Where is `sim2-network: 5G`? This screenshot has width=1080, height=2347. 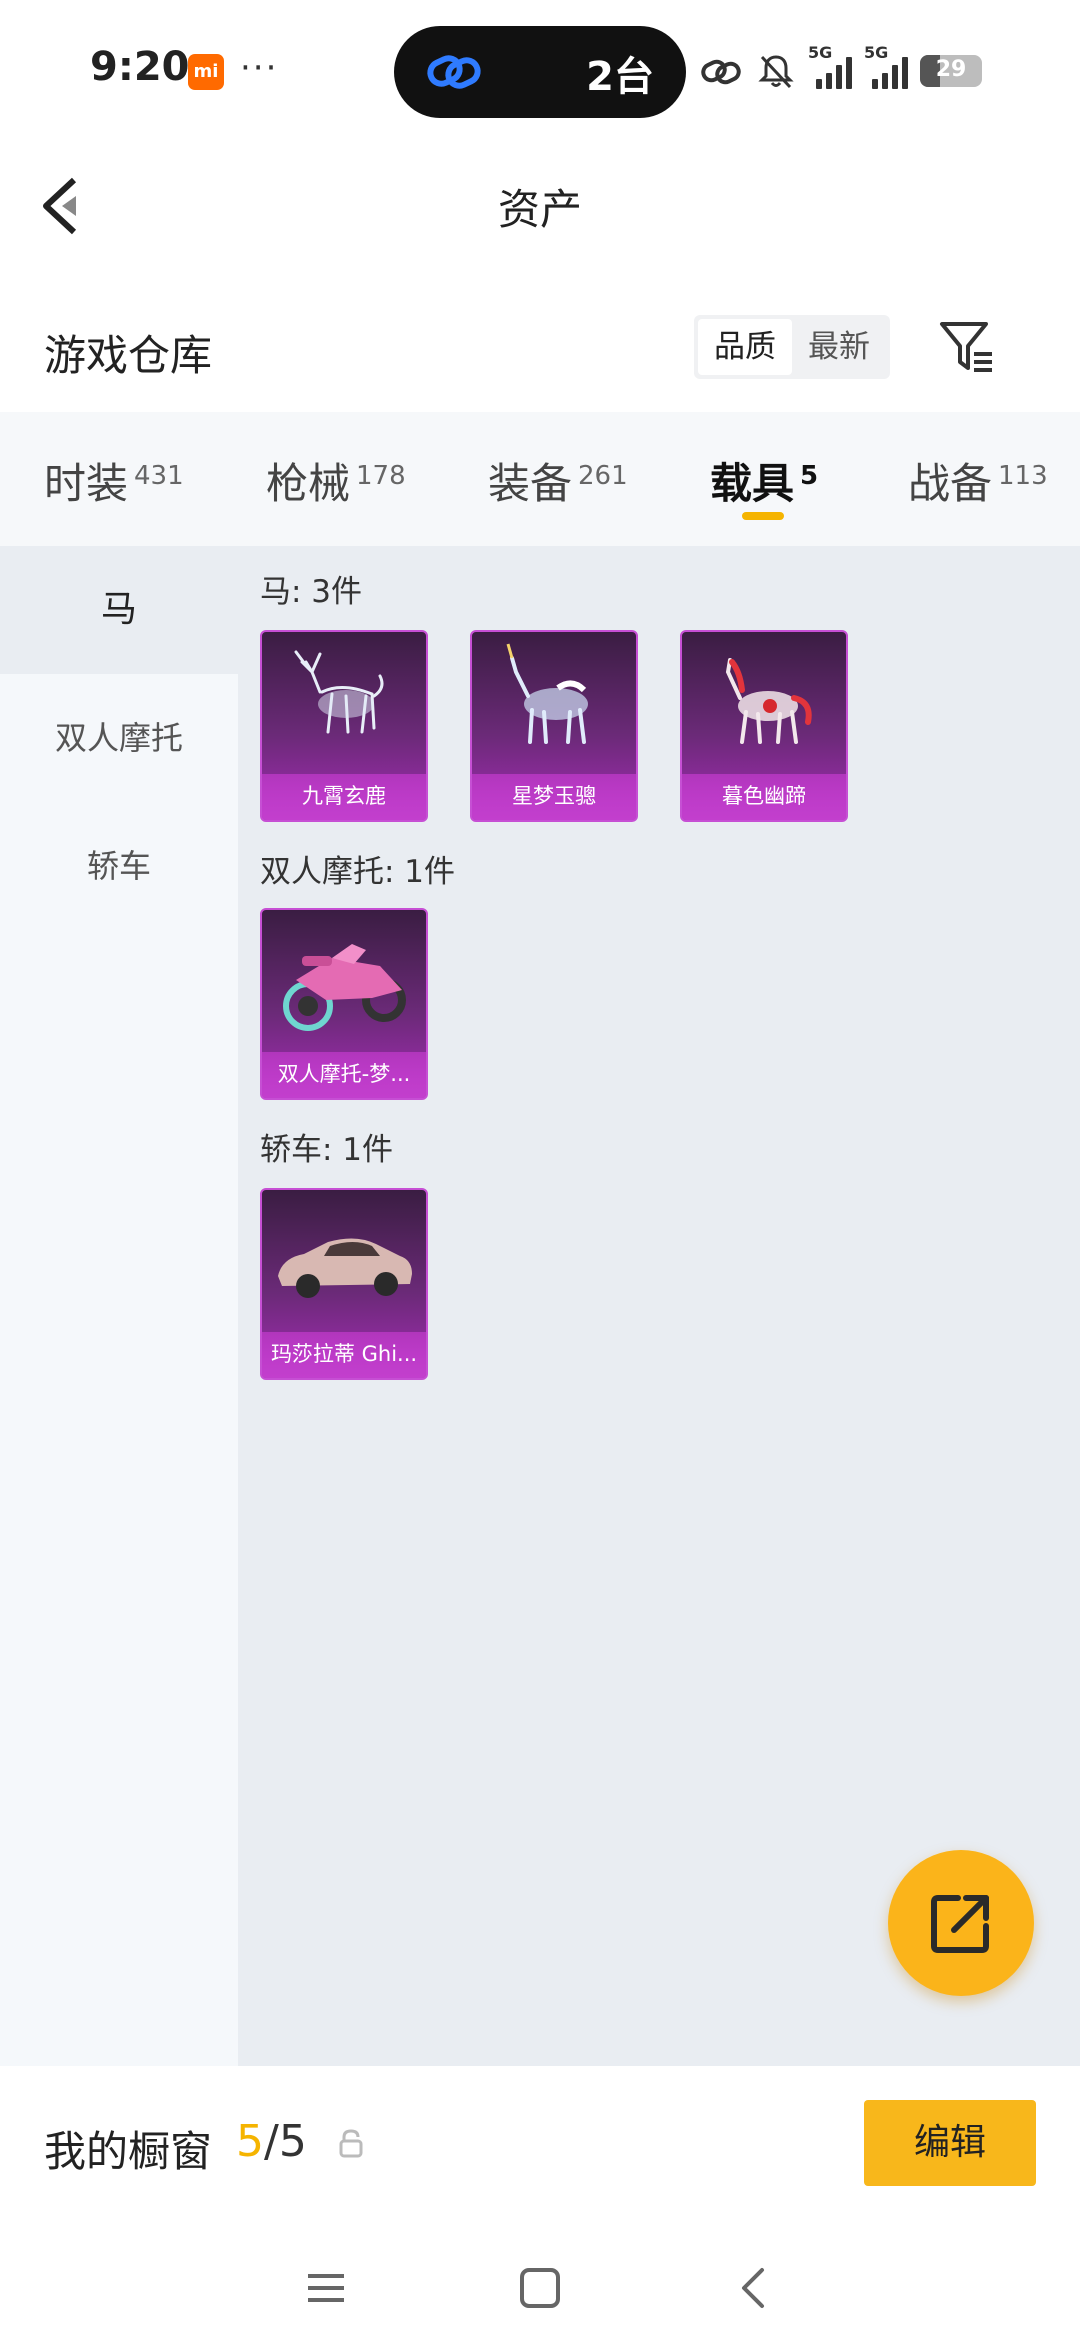
sim2-network: 5G is located at coordinates (876, 52).